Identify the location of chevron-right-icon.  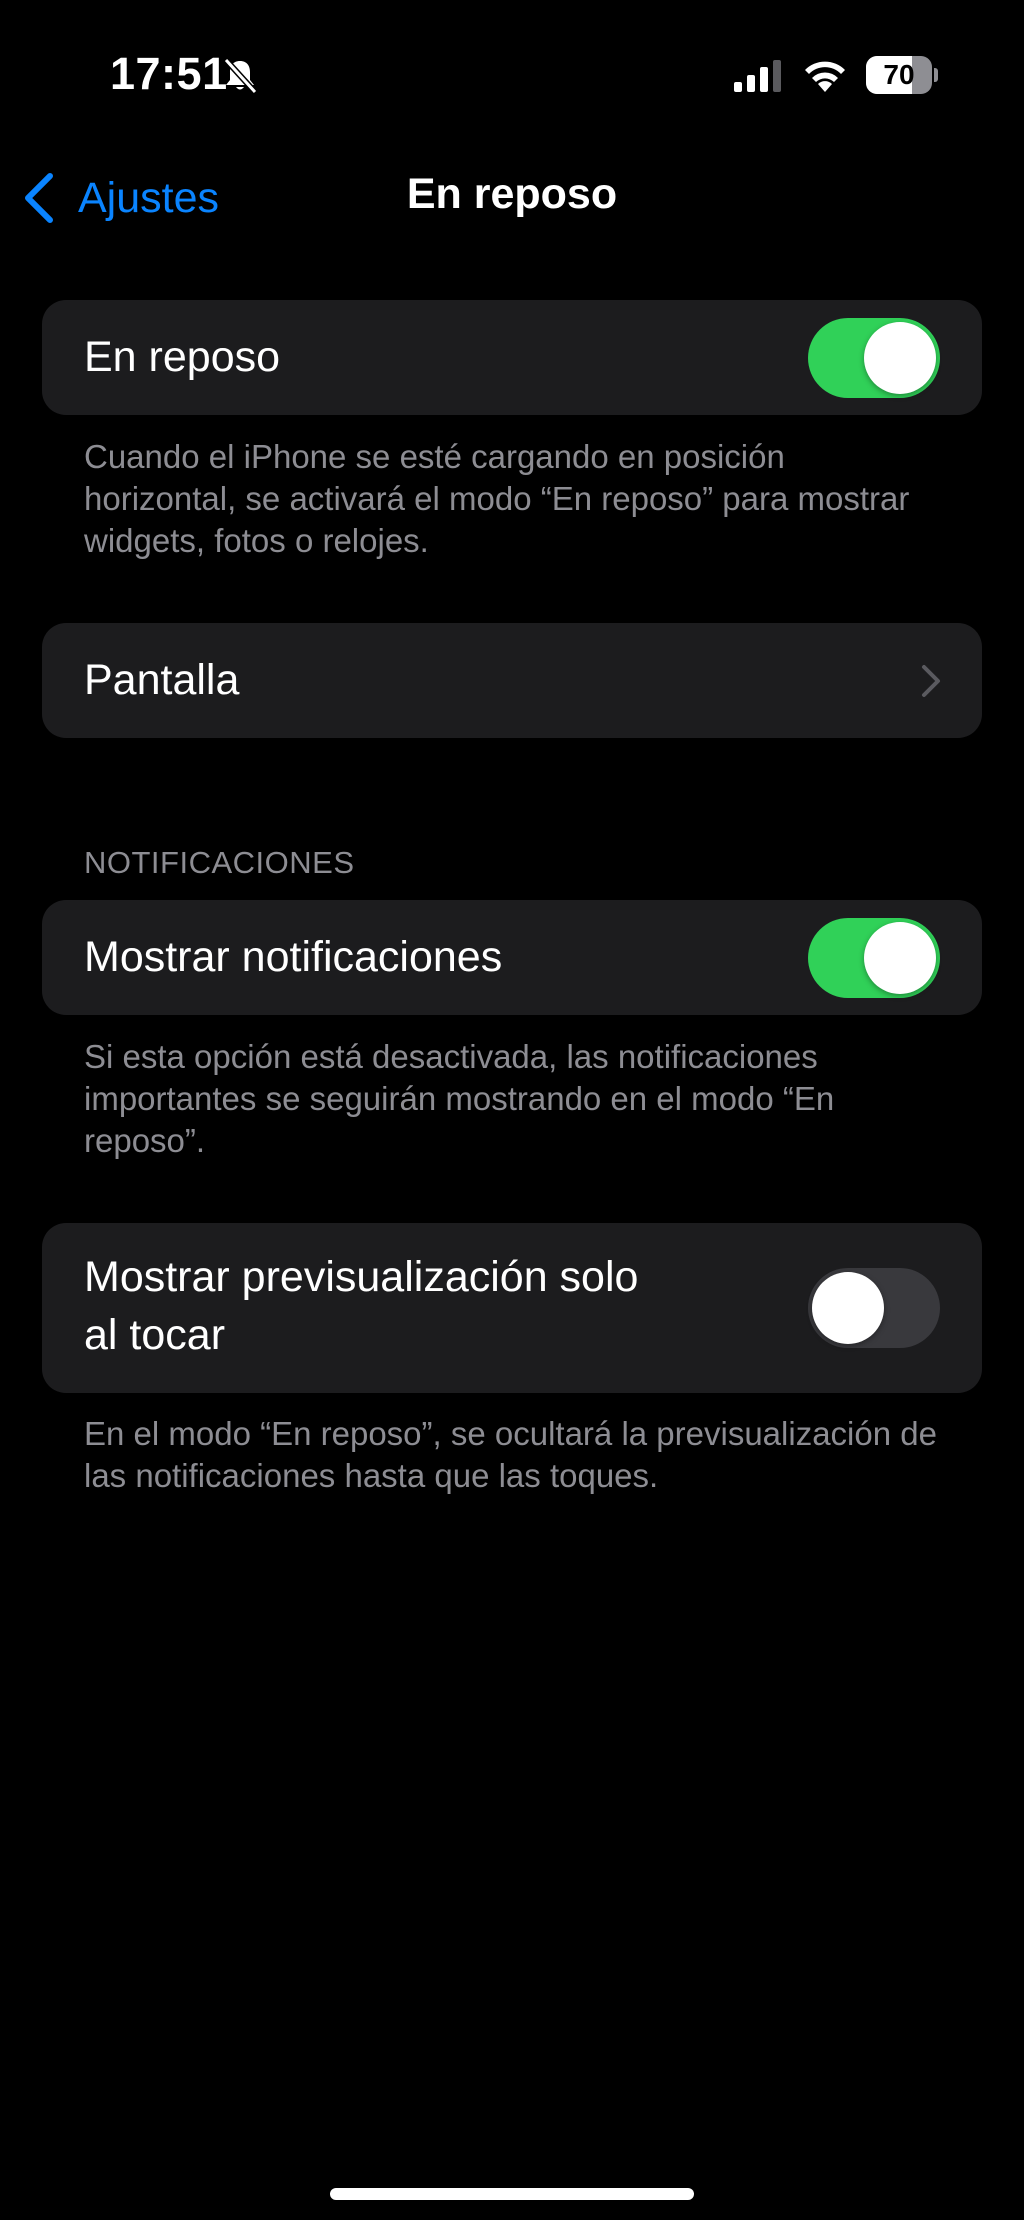
(931, 681).